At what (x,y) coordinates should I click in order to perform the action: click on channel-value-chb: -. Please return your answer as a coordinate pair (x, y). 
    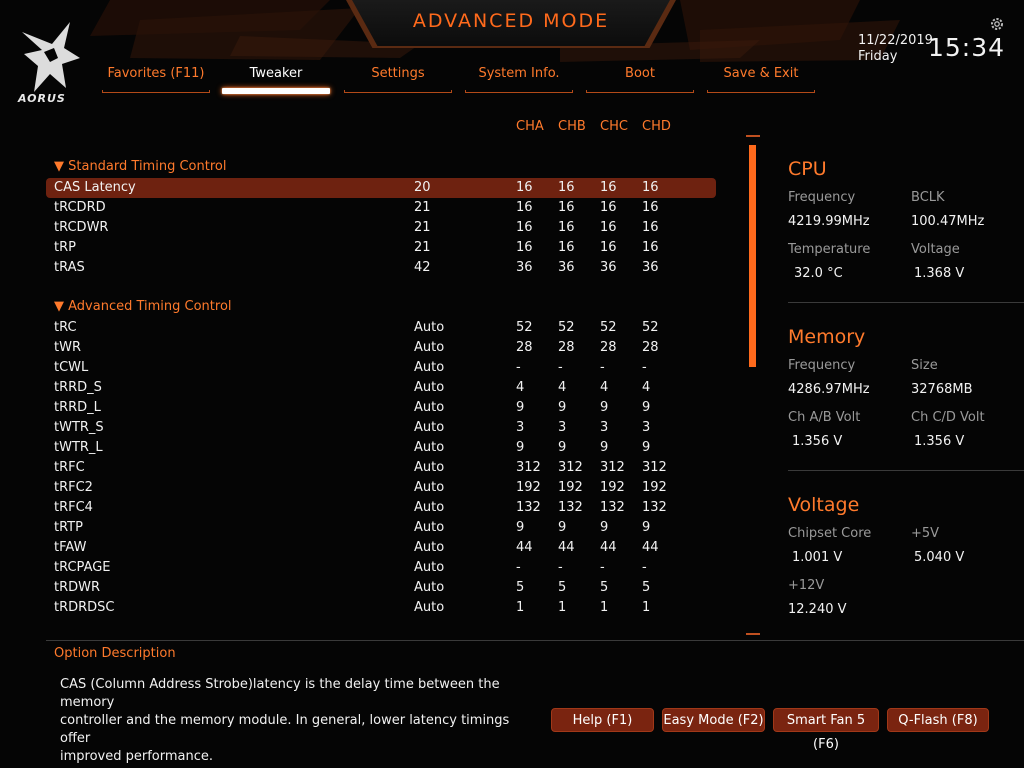
    Looking at the image, I should click on (560, 367).